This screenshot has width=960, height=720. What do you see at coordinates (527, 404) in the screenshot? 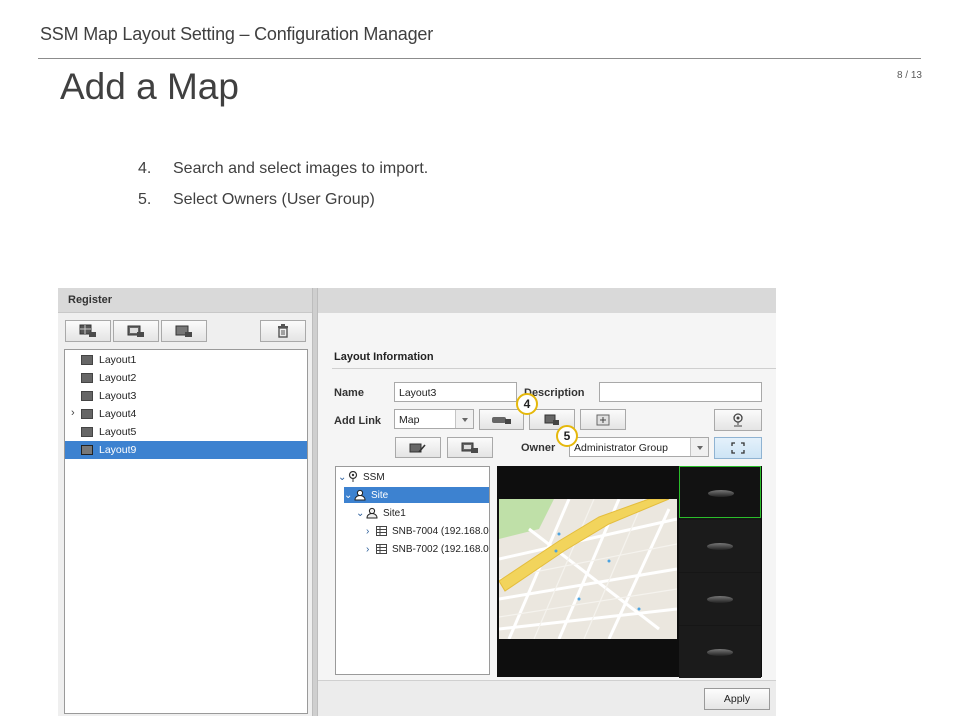
I see `callout-badge-4: 4` at bounding box center [527, 404].